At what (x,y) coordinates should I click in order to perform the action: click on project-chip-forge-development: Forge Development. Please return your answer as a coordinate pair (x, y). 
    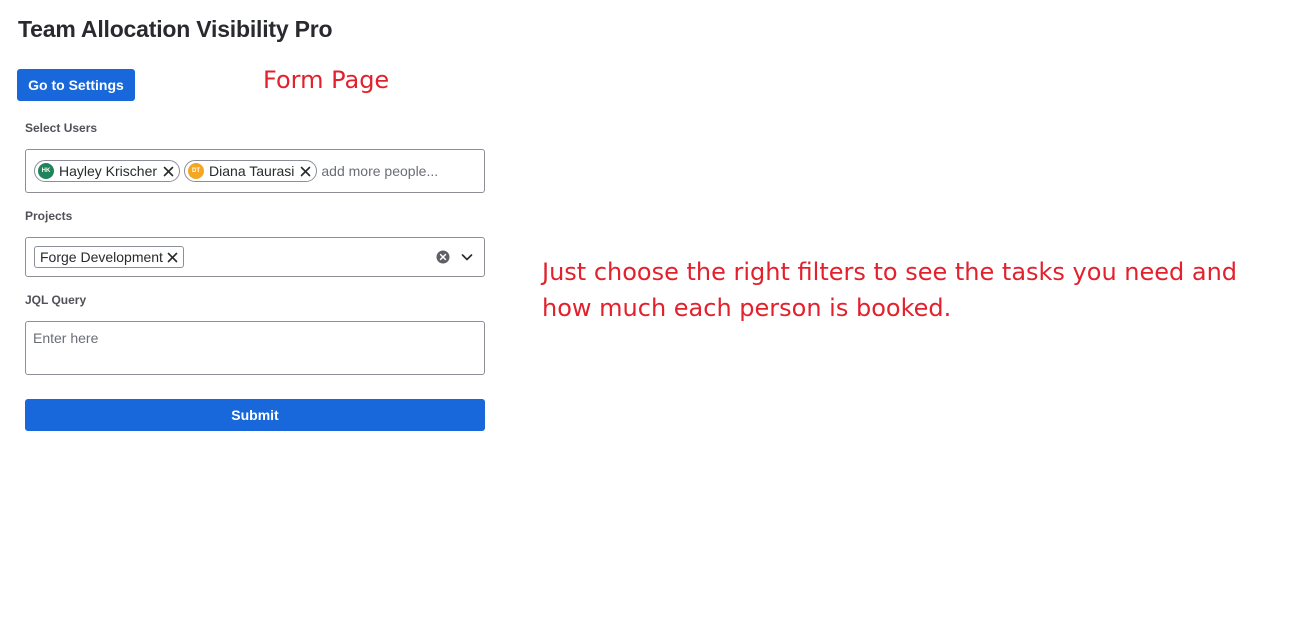
    Looking at the image, I should click on (109, 257).